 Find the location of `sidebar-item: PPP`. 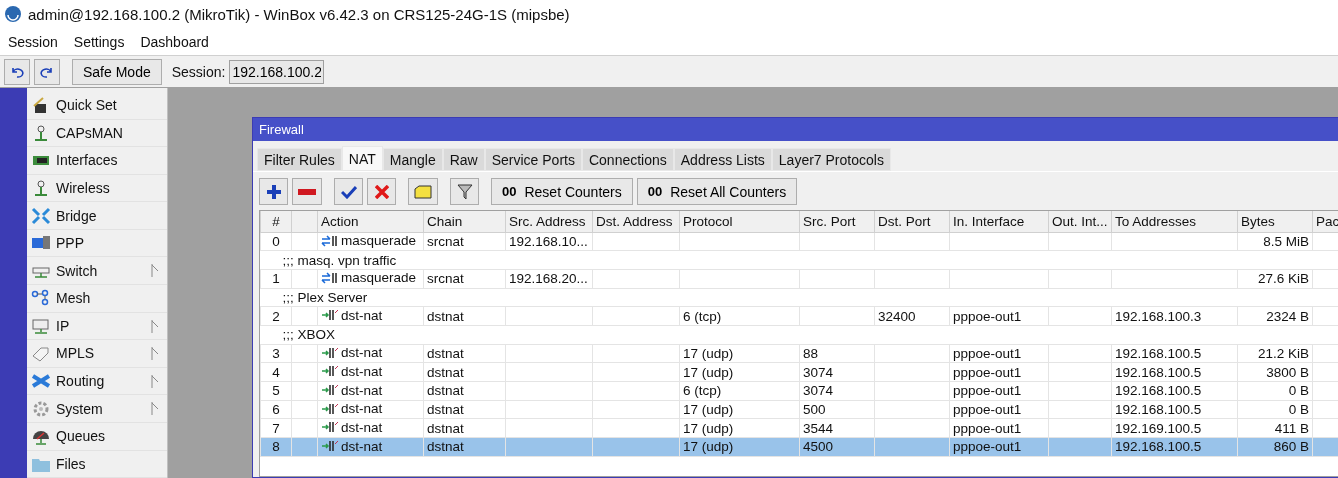

sidebar-item: PPP is located at coordinates (97, 243).